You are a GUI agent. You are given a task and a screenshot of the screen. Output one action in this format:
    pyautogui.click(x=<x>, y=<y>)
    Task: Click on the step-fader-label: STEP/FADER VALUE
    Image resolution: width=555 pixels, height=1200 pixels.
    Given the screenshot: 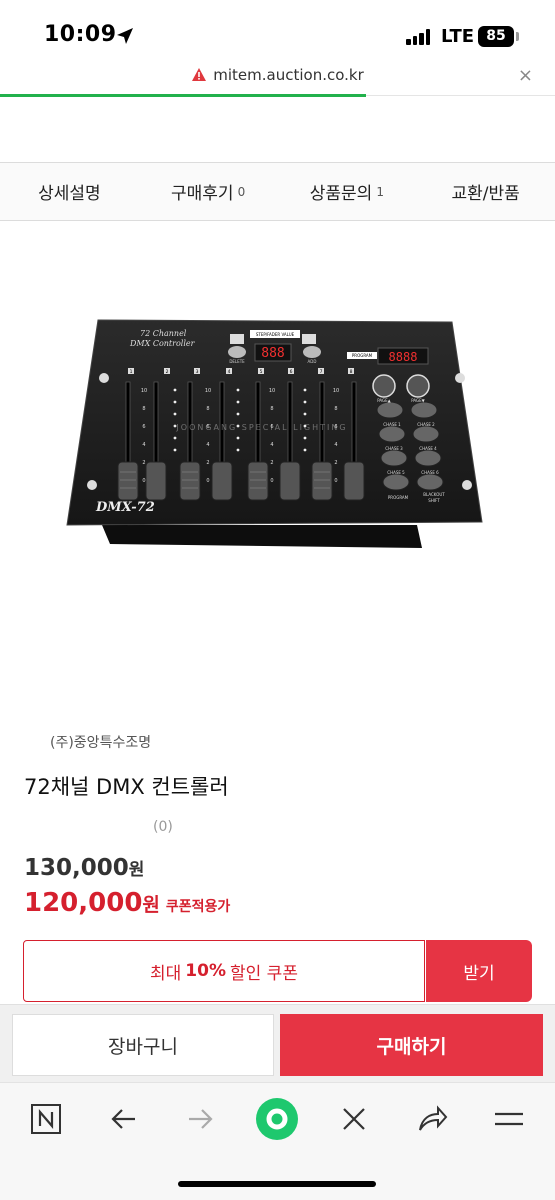 What is the action you would take?
    pyautogui.click(x=275, y=334)
    